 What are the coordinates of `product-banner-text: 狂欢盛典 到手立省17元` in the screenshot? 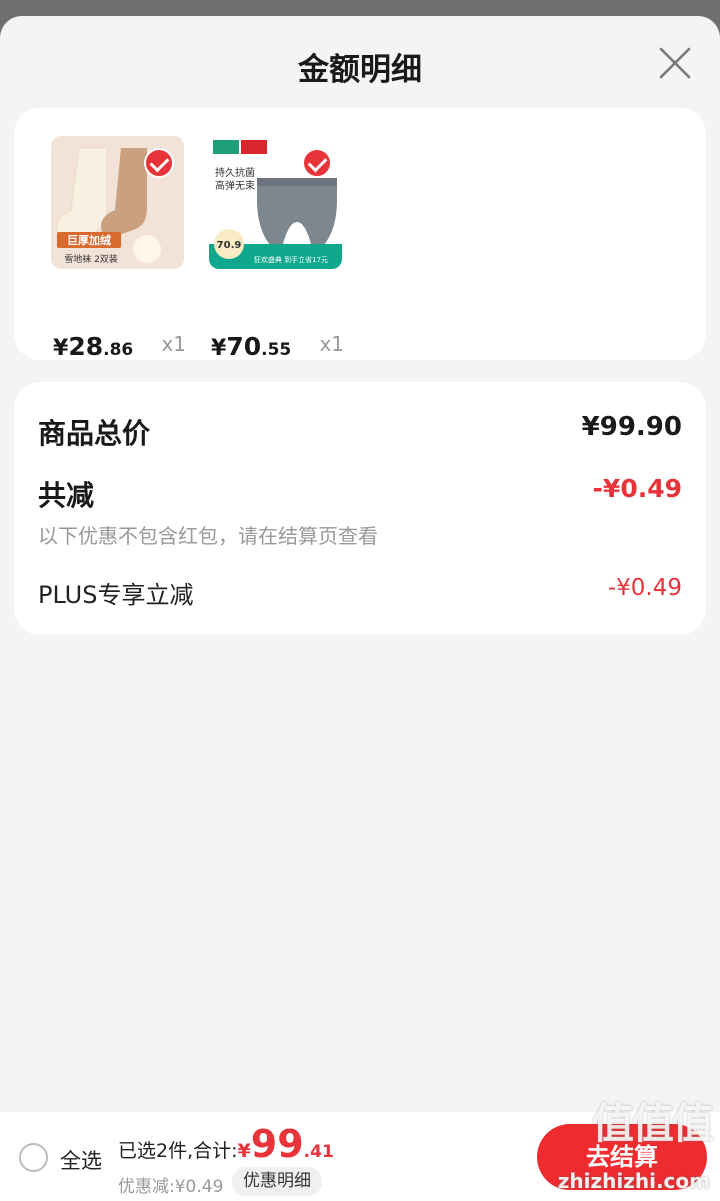 It's located at (291, 259).